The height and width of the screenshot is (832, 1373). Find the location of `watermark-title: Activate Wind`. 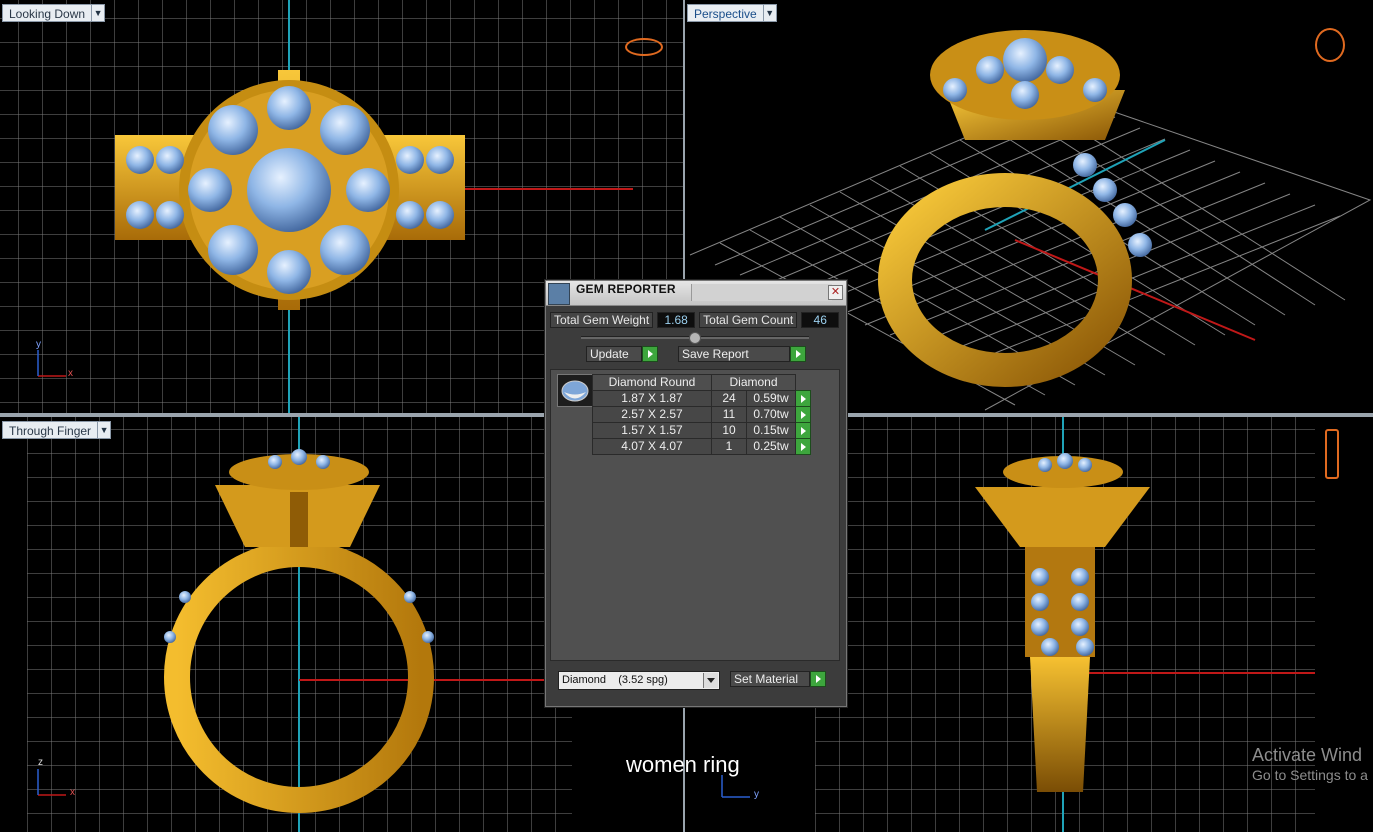

watermark-title: Activate Wind is located at coordinates (1307, 755).